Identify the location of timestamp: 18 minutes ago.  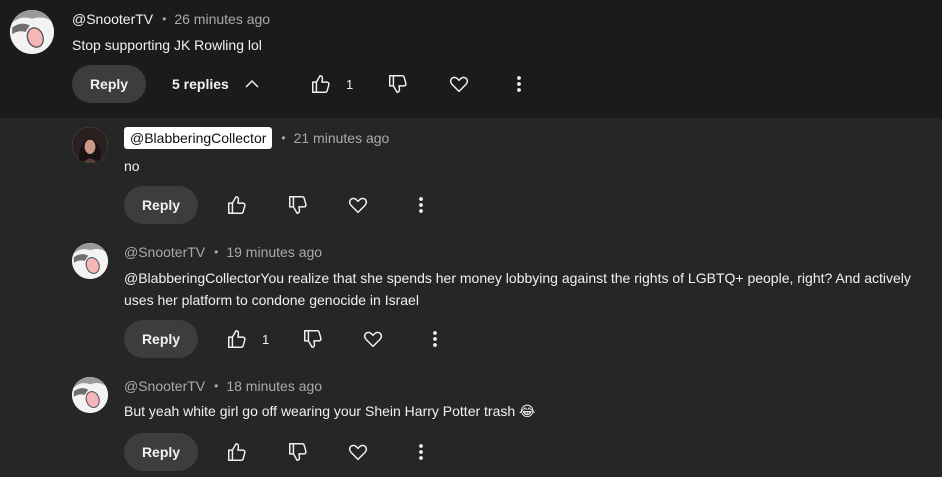
(274, 386).